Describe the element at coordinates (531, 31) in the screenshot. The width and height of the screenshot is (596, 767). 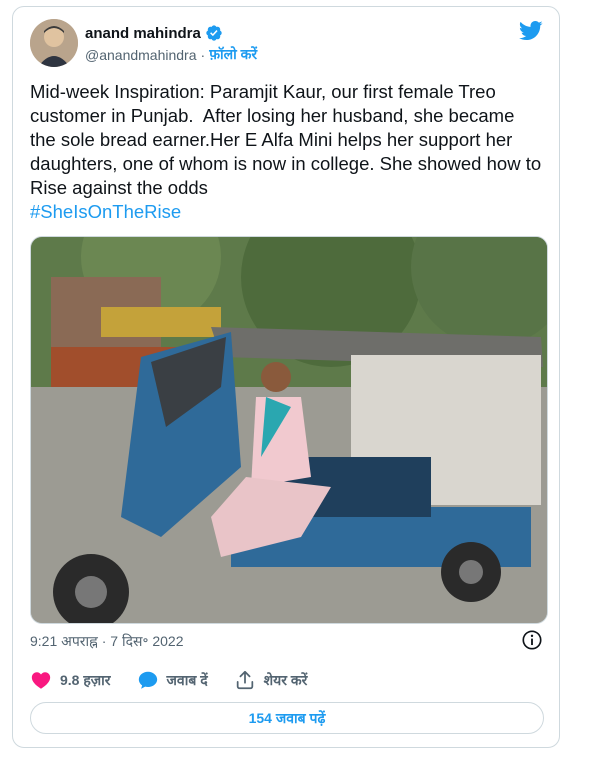
I see `twitter-bird-icon` at that location.